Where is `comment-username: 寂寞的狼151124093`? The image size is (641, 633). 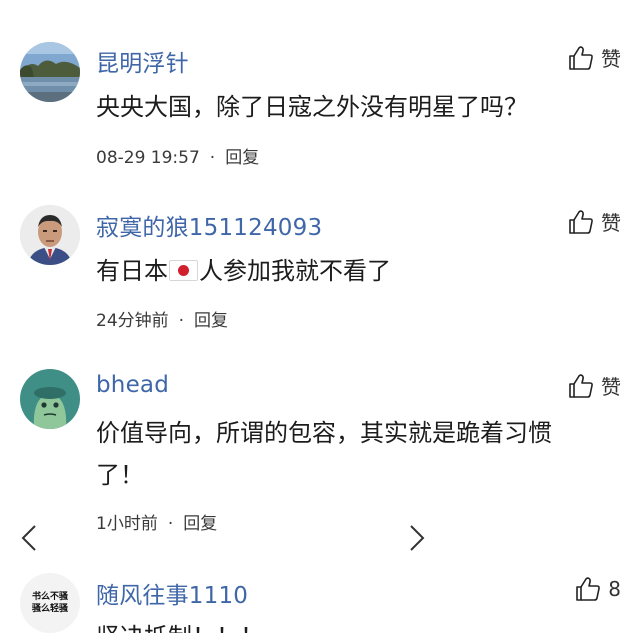 comment-username: 寂寞的狼151124093 is located at coordinates (209, 225).